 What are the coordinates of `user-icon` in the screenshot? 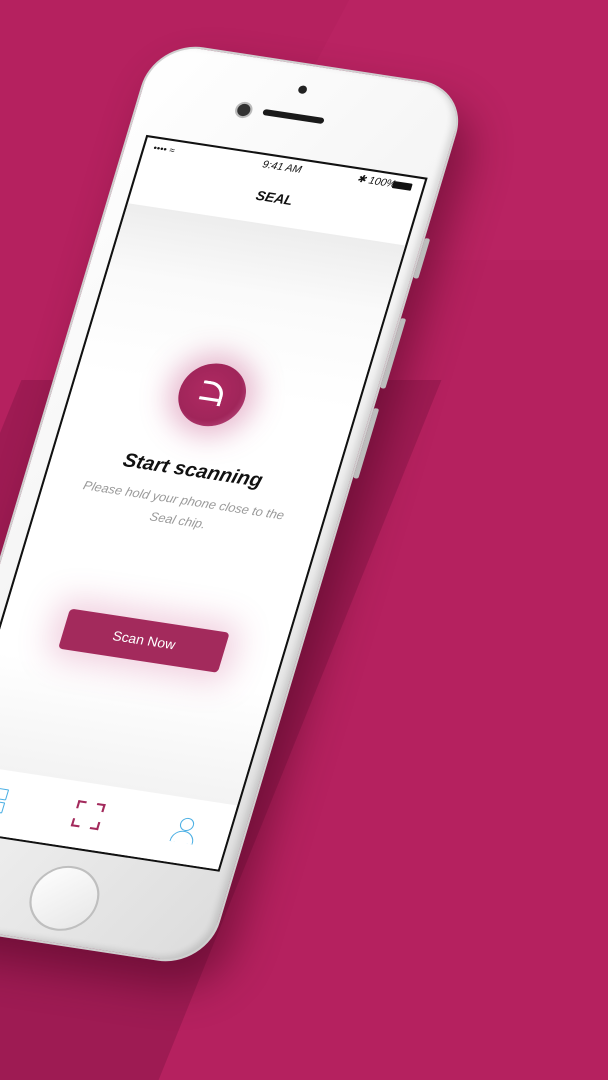 It's located at (184, 830).